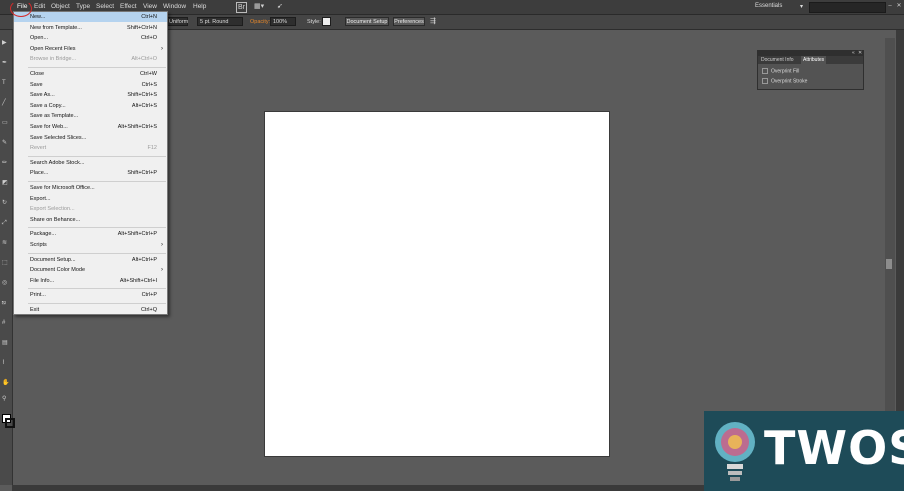  I want to click on close-icon: ✕, so click(899, 6).